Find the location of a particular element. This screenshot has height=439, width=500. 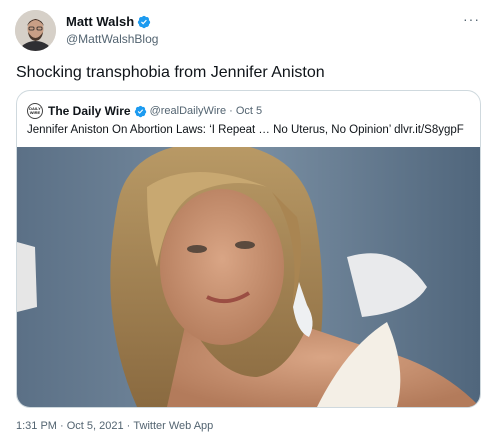

daily-wire-logo-text: DAILY WIRE is located at coordinates (35, 110).